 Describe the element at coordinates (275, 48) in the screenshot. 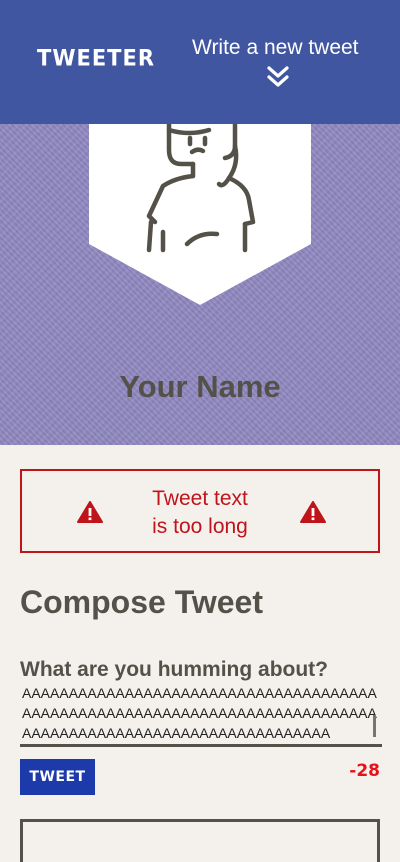

I see `write-new-tweet-link: Write a new tweet` at that location.